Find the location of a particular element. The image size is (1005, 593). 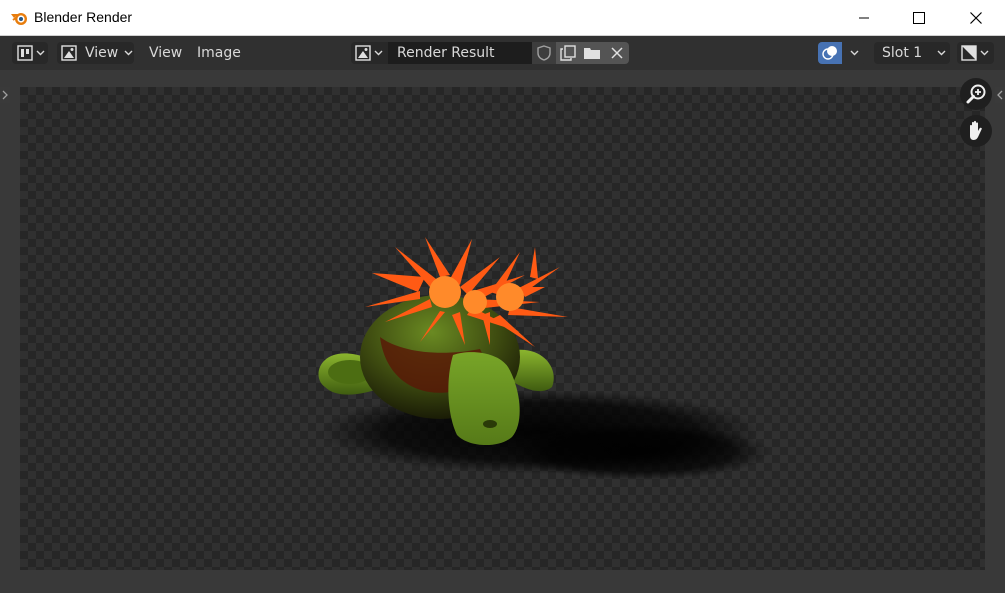

unlink-image-button is located at coordinates (616, 53).